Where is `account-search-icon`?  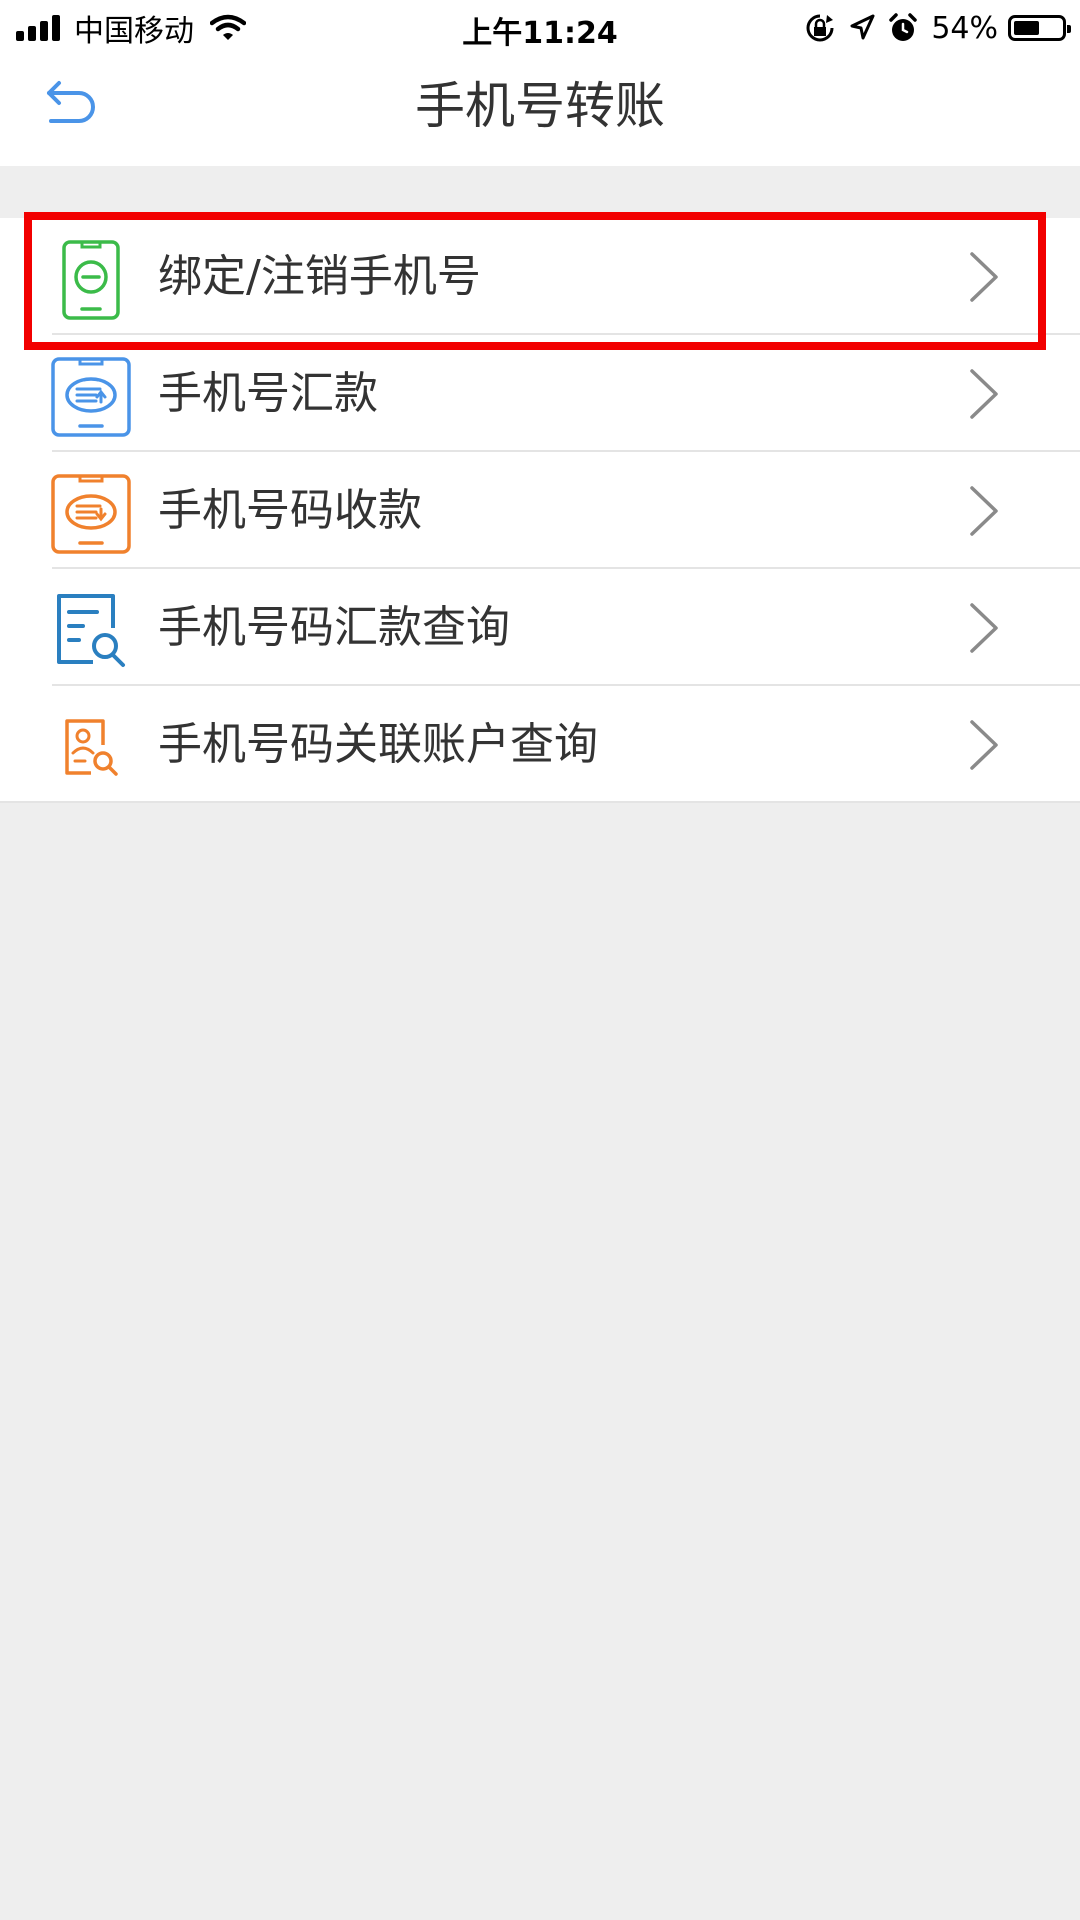 account-search-icon is located at coordinates (91, 748).